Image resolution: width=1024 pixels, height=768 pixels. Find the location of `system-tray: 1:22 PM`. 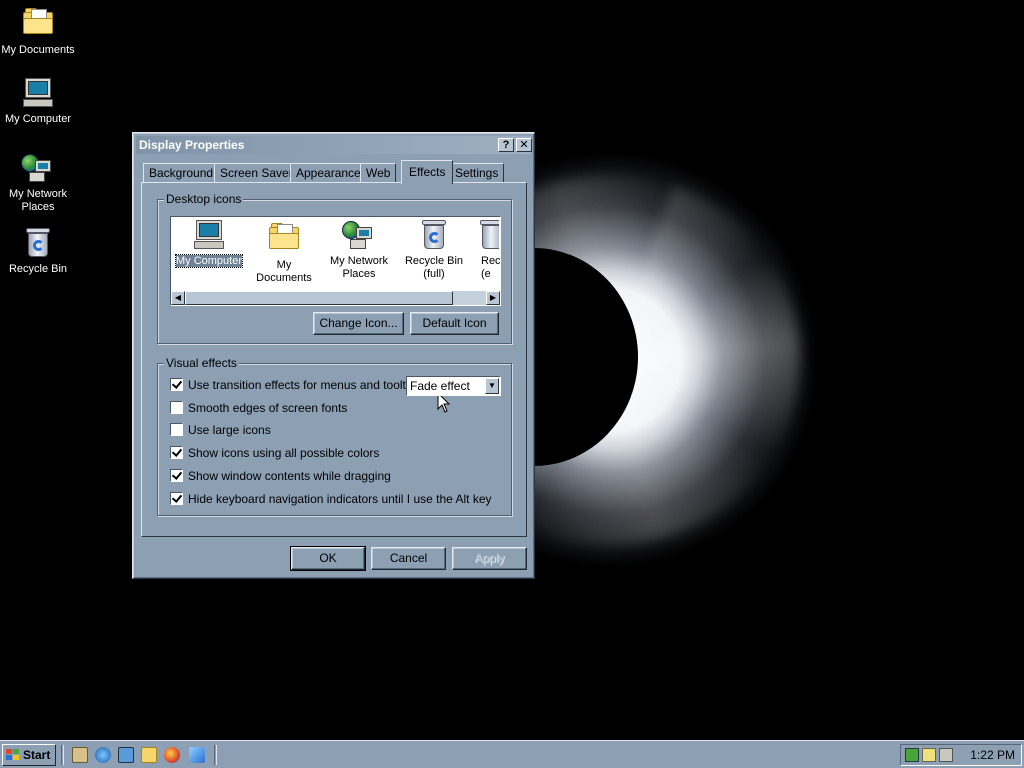

system-tray: 1:22 PM is located at coordinates (961, 755).